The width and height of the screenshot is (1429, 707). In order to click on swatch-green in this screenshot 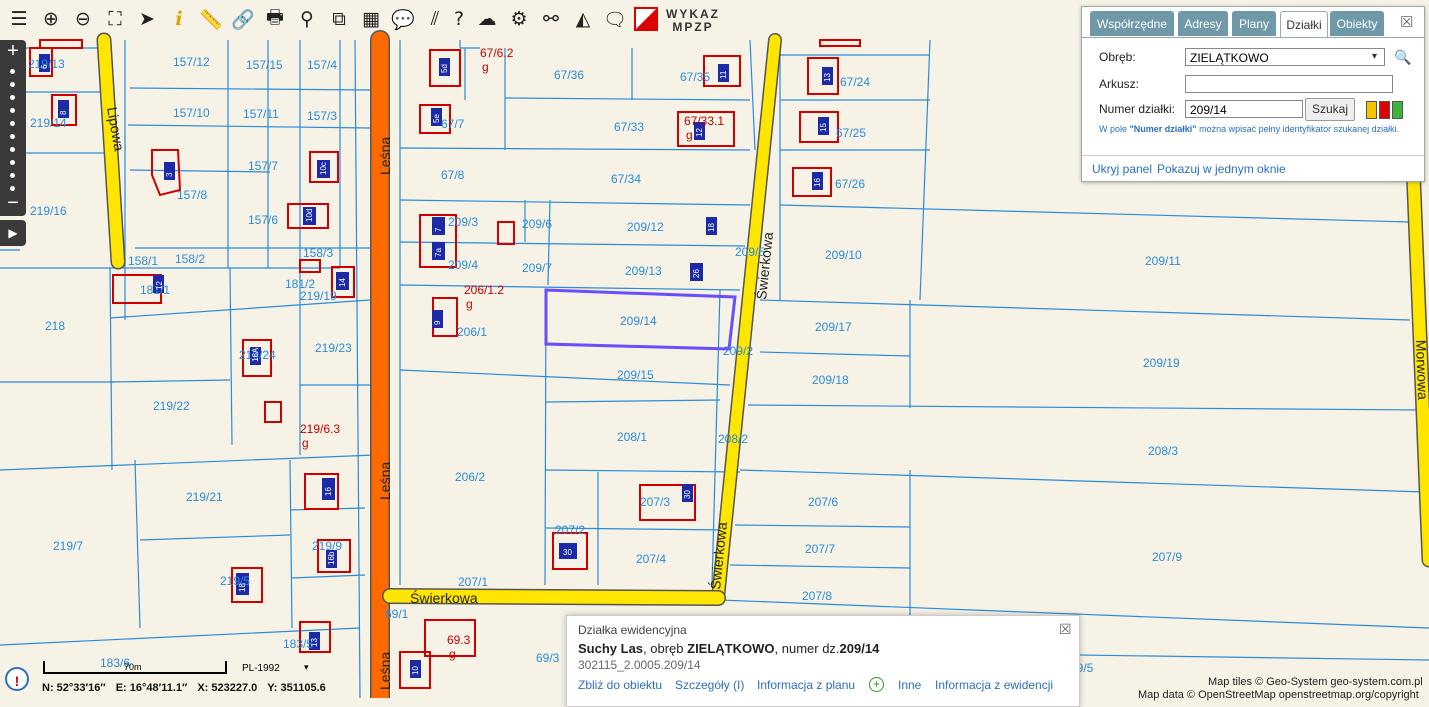, I will do `click(1397, 110)`.